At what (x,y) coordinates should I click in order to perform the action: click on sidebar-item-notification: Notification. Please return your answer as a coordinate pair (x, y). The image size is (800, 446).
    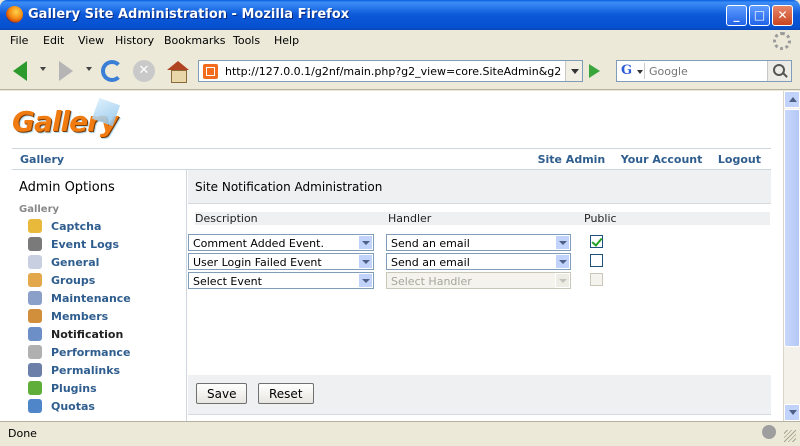
    Looking at the image, I should click on (79, 334).